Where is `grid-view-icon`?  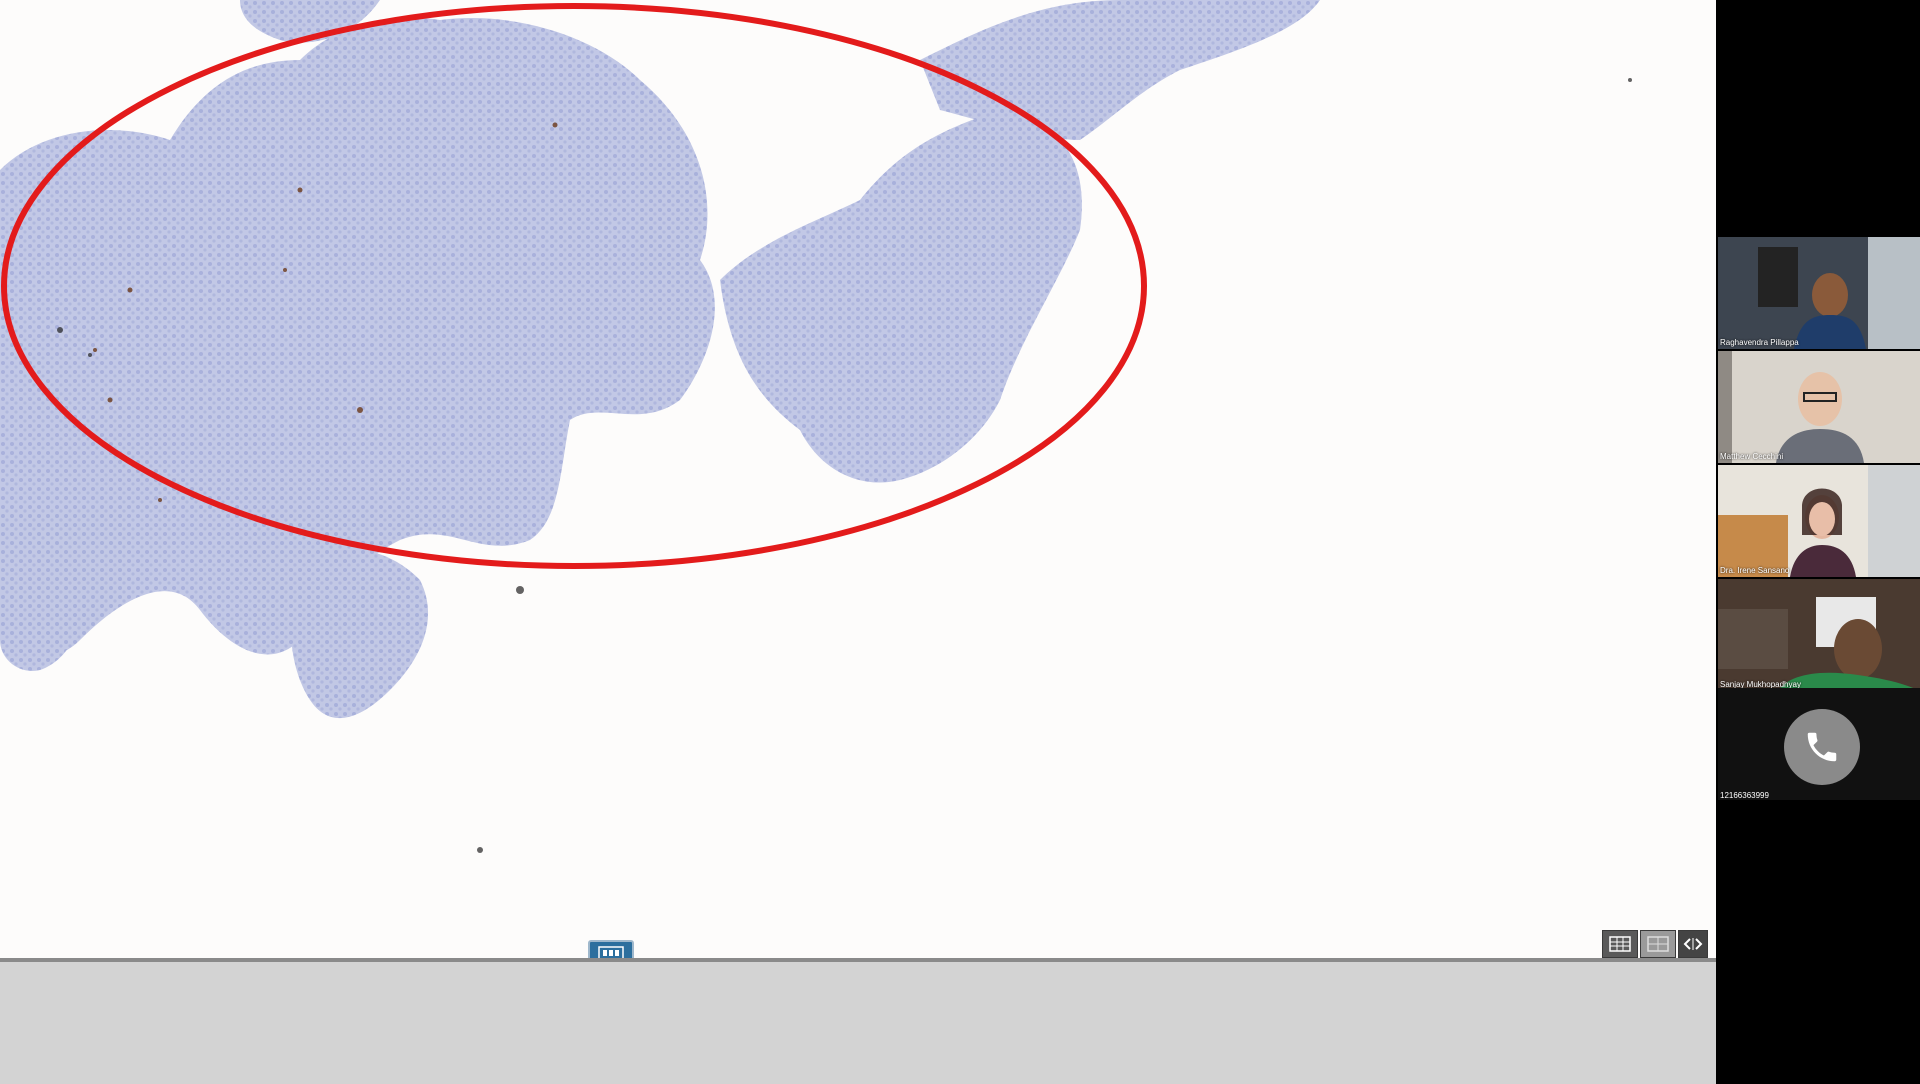 grid-view-icon is located at coordinates (1620, 944).